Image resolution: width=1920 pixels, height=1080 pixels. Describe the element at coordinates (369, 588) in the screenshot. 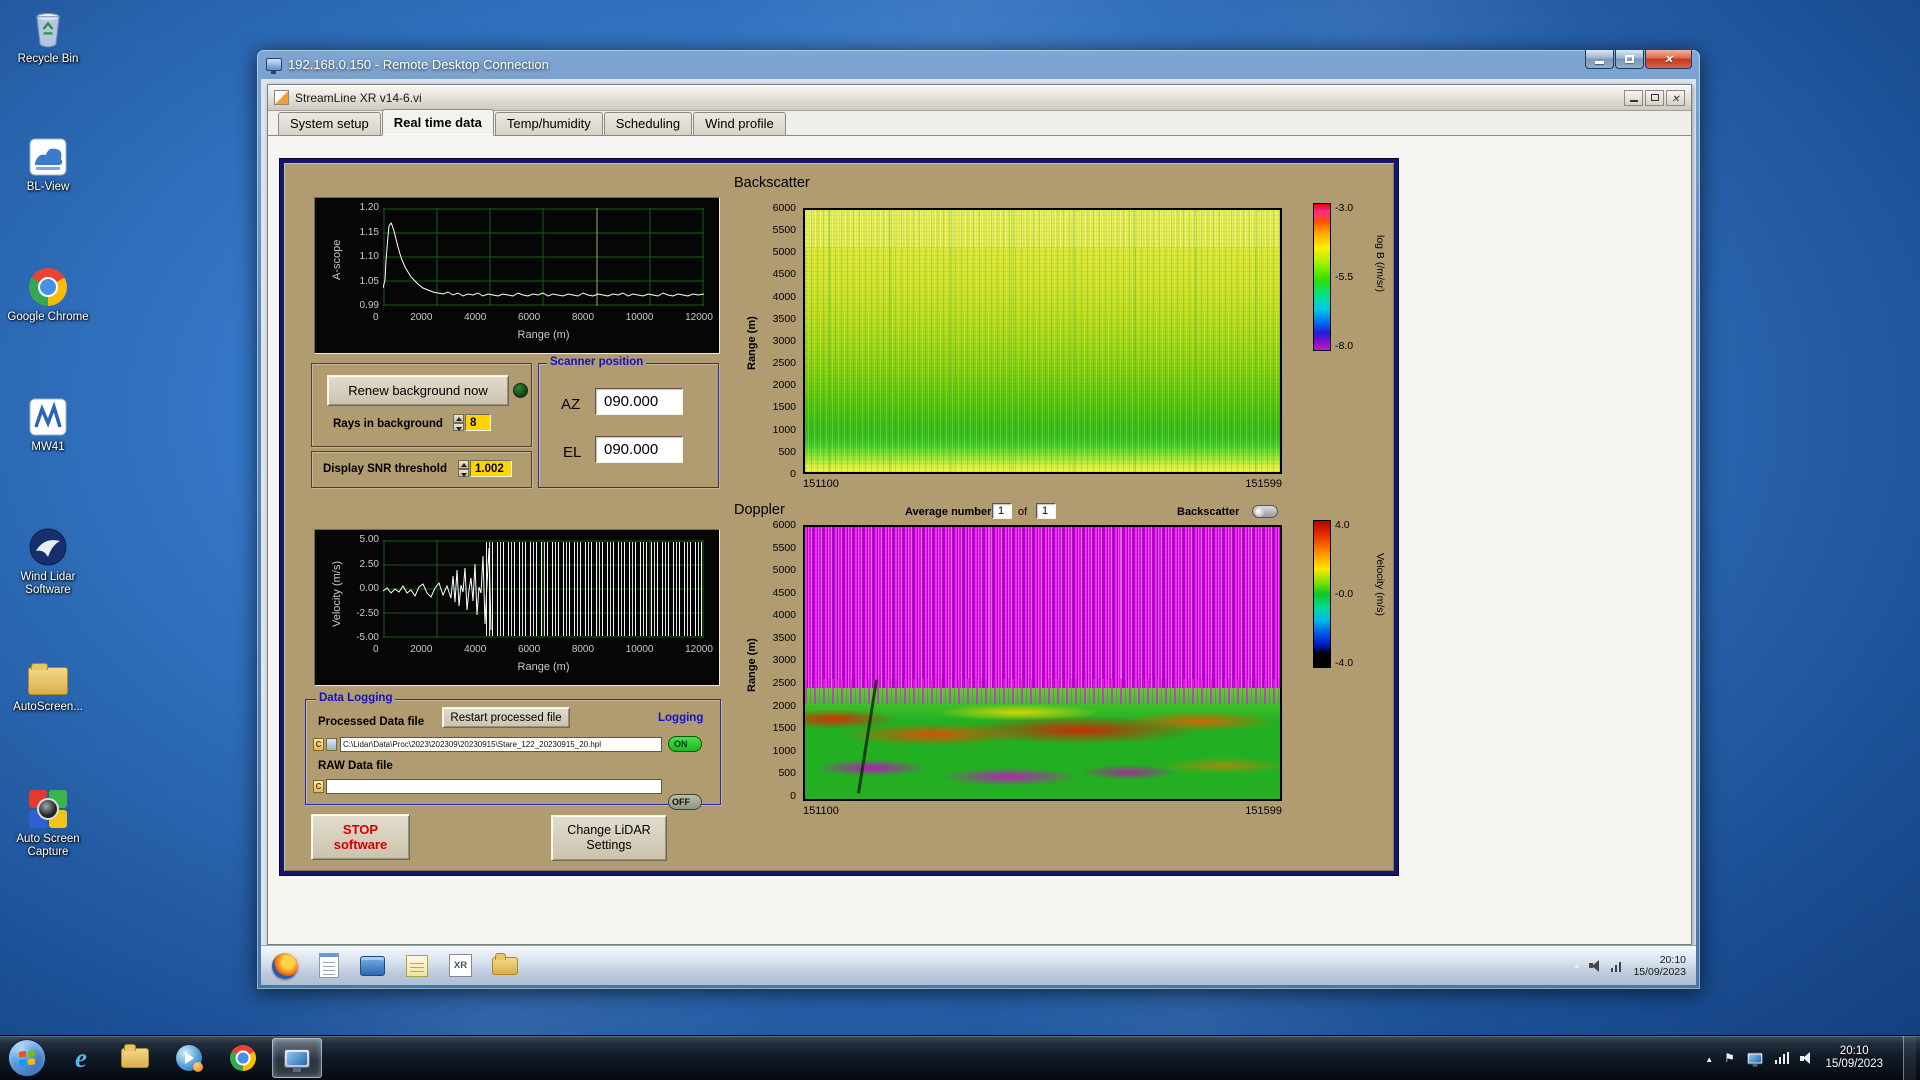

I see `y-tick: 0.00` at that location.